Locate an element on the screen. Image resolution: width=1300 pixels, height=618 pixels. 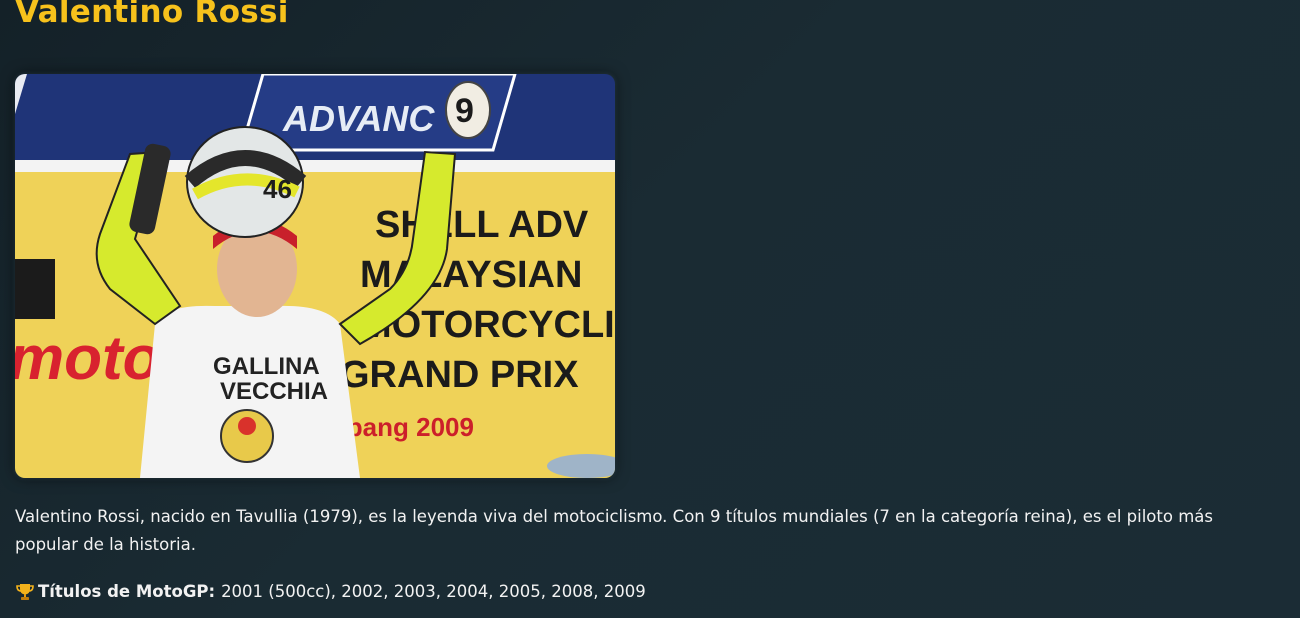
board-line-1: SHELL ADV is located at coordinates (482, 225).